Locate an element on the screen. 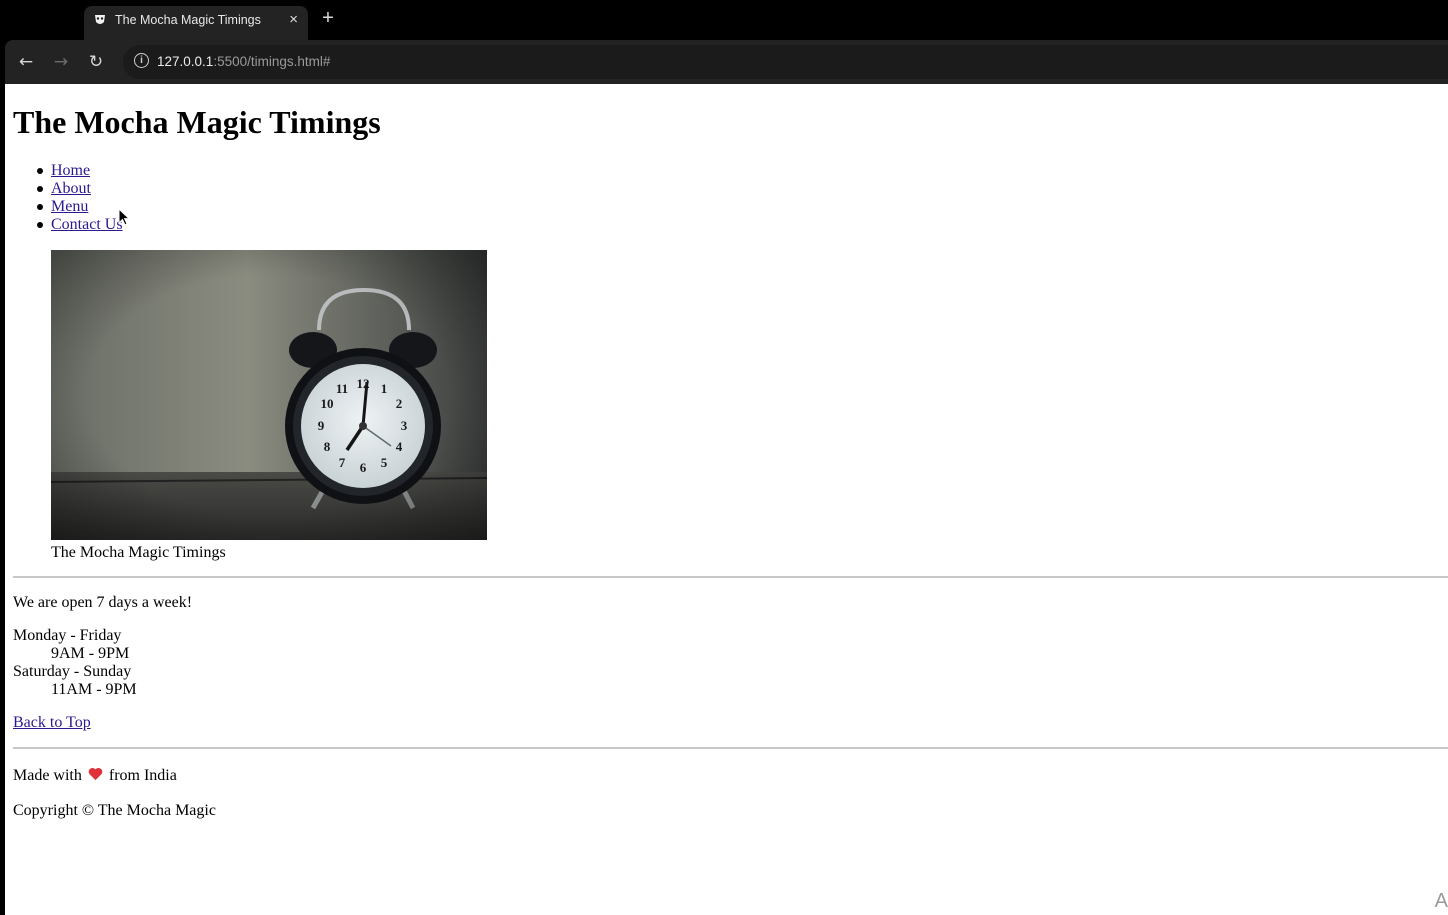 This screenshot has height=915, width=1448. back-arrow-icon: ← is located at coordinates (26, 62).